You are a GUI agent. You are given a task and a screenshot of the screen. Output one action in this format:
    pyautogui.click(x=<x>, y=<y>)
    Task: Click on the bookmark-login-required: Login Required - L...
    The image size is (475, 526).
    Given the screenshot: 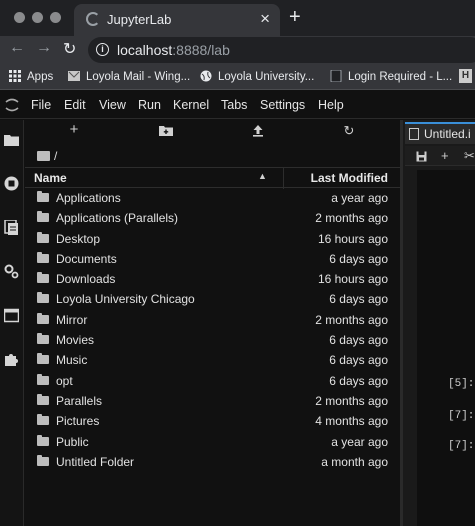 What is the action you would take?
    pyautogui.click(x=391, y=76)
    